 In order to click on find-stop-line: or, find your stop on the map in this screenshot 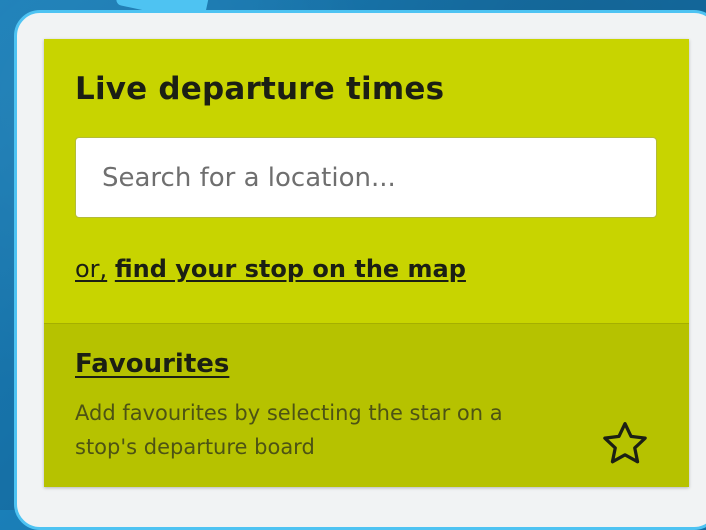, I will do `click(270, 269)`.